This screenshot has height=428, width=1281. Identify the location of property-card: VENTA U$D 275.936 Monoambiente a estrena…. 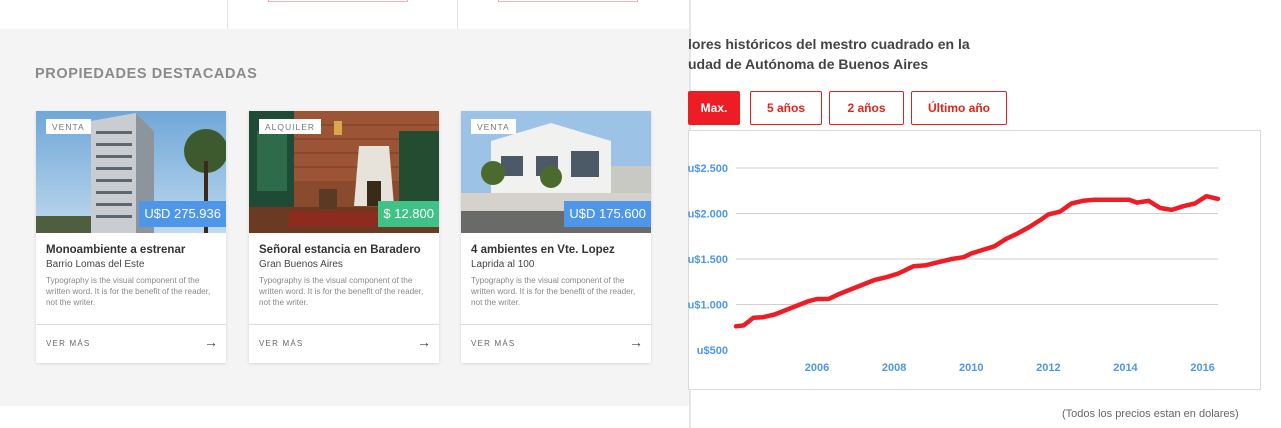
(131, 237).